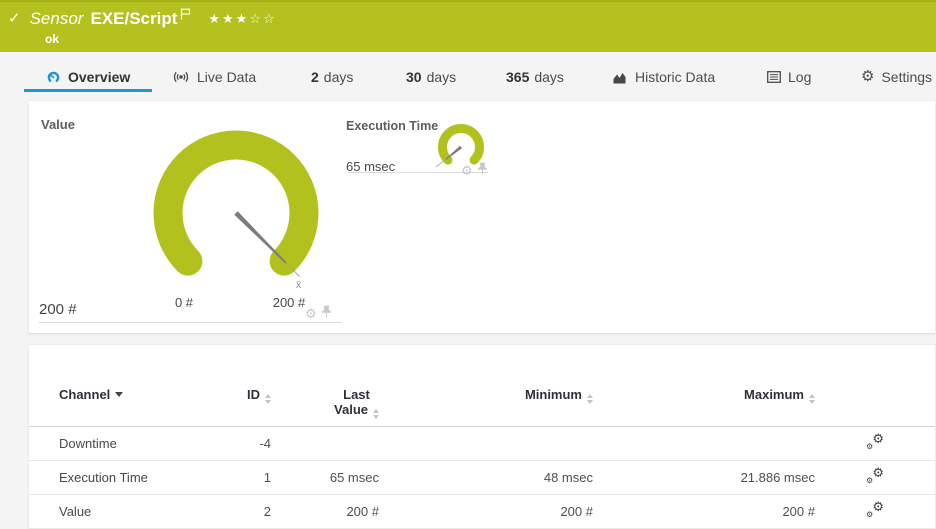 This screenshot has height=529, width=936. Describe the element at coordinates (675, 77) in the screenshot. I see `tab-historic-data-label: Historic Data` at that location.